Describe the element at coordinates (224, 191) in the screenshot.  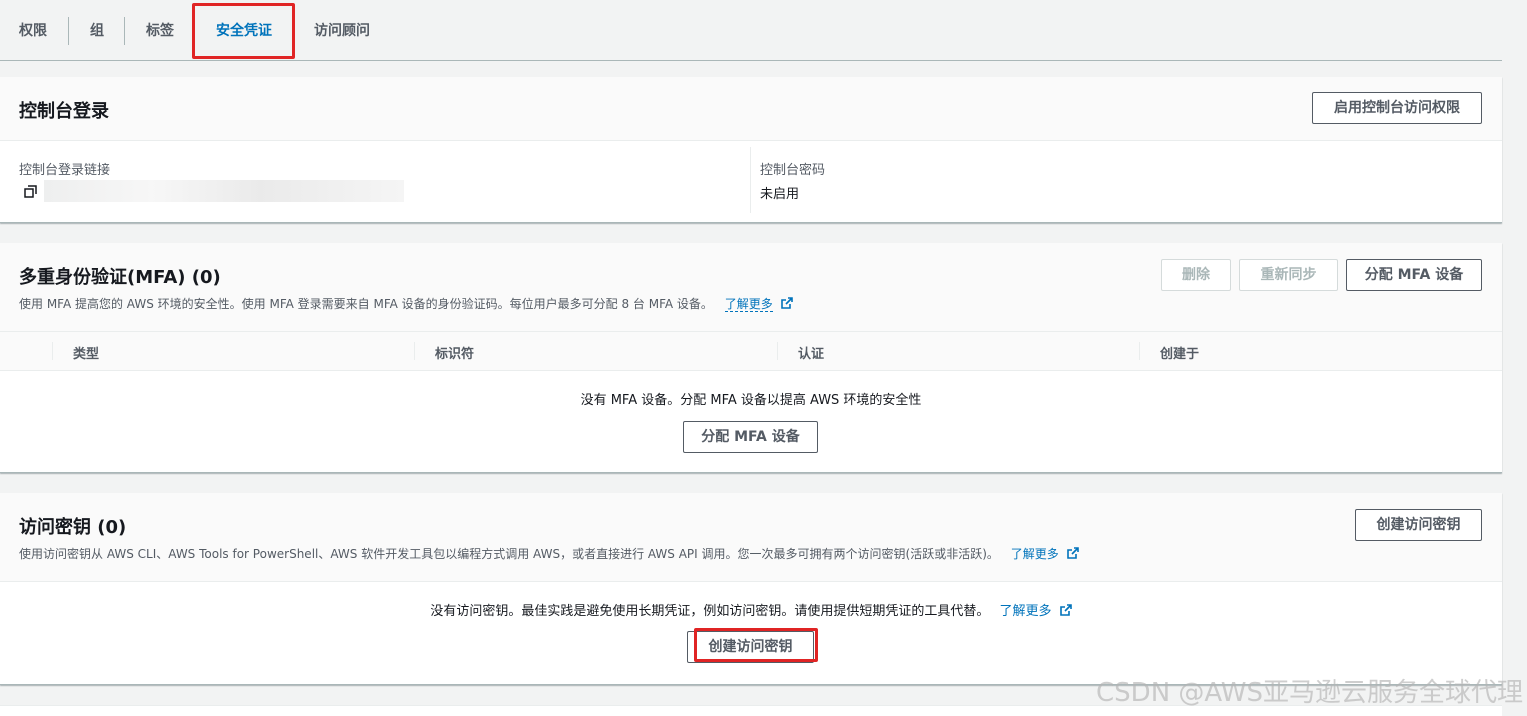
I see `redacted-link` at that location.